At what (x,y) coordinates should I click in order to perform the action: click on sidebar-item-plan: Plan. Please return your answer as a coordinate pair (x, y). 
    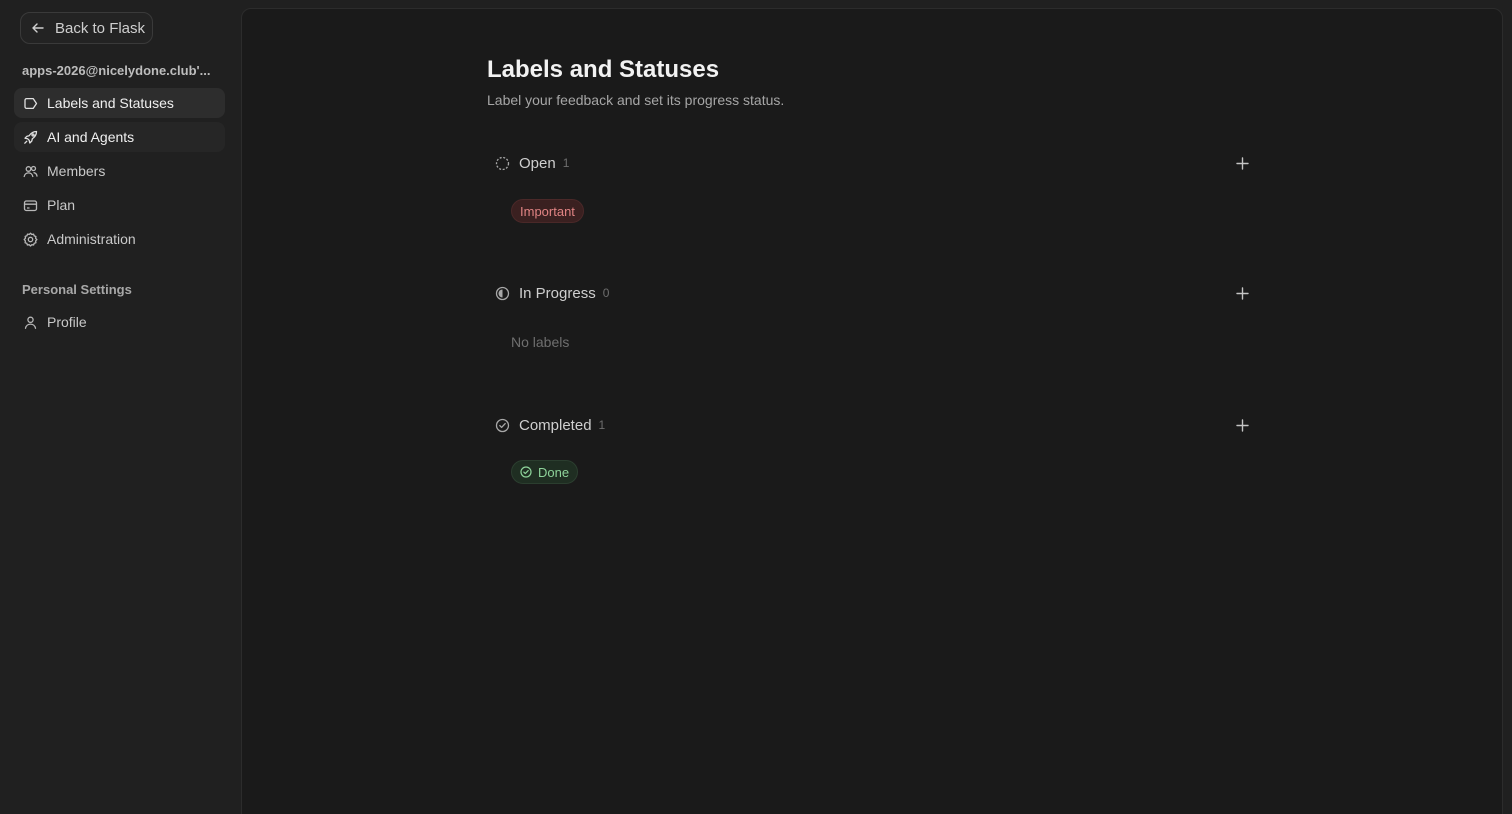
    Looking at the image, I should click on (119, 205).